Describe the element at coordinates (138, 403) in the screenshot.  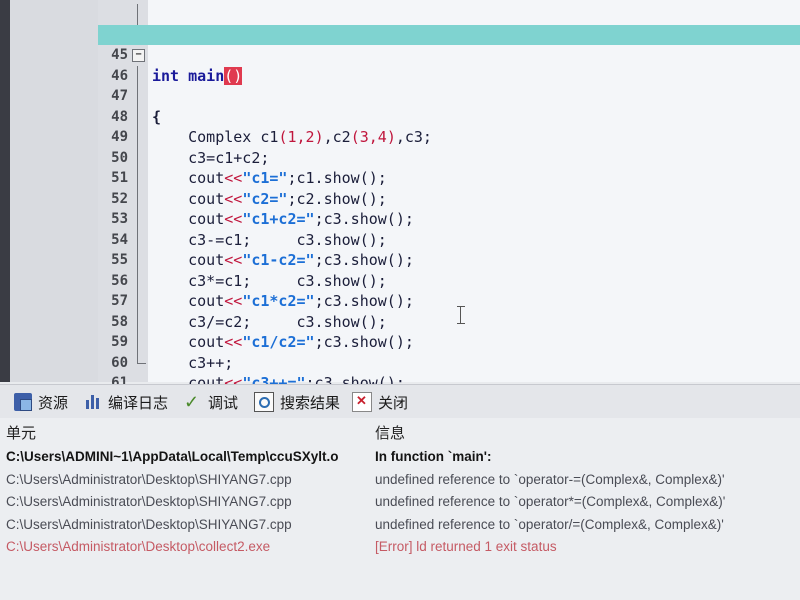
I see `tab-label: 编译日志` at that location.